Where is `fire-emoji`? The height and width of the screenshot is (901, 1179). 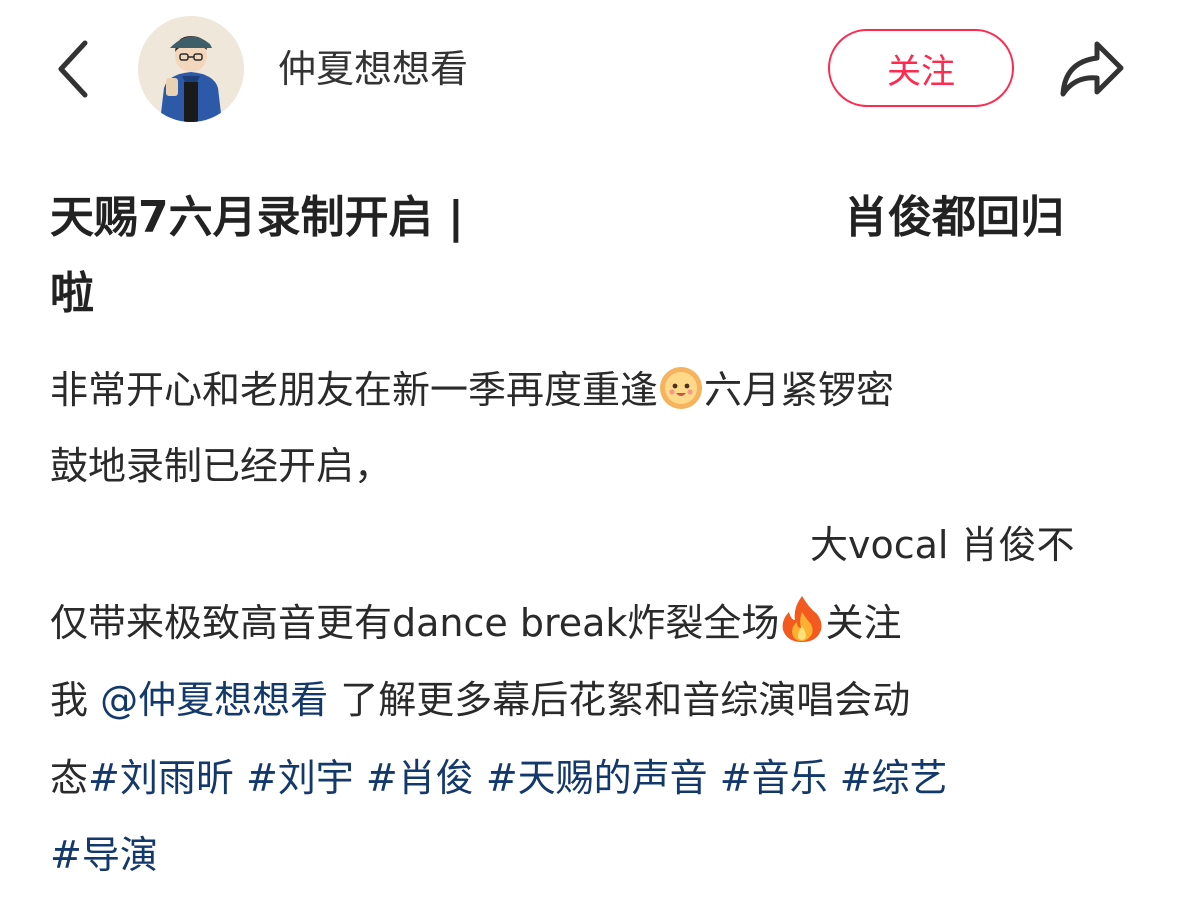
fire-emoji is located at coordinates (802, 619).